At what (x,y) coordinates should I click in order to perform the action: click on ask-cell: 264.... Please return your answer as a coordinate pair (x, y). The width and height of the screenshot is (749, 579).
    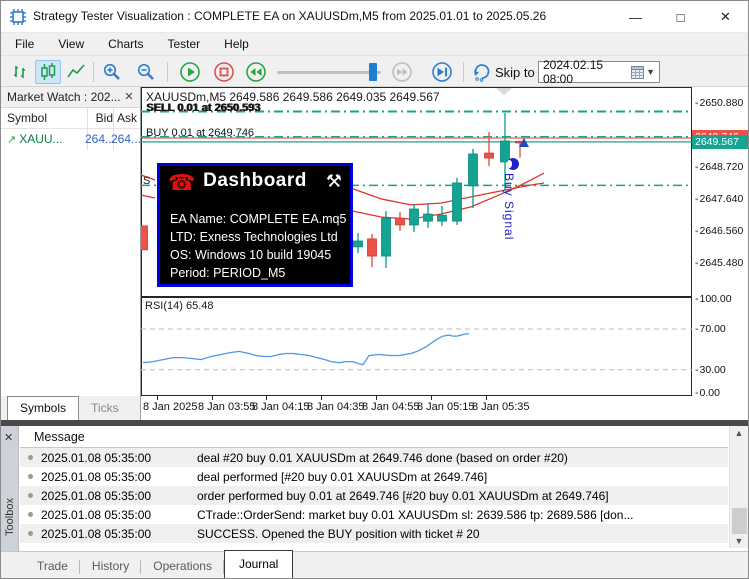
    Looking at the image, I should click on (126, 139).